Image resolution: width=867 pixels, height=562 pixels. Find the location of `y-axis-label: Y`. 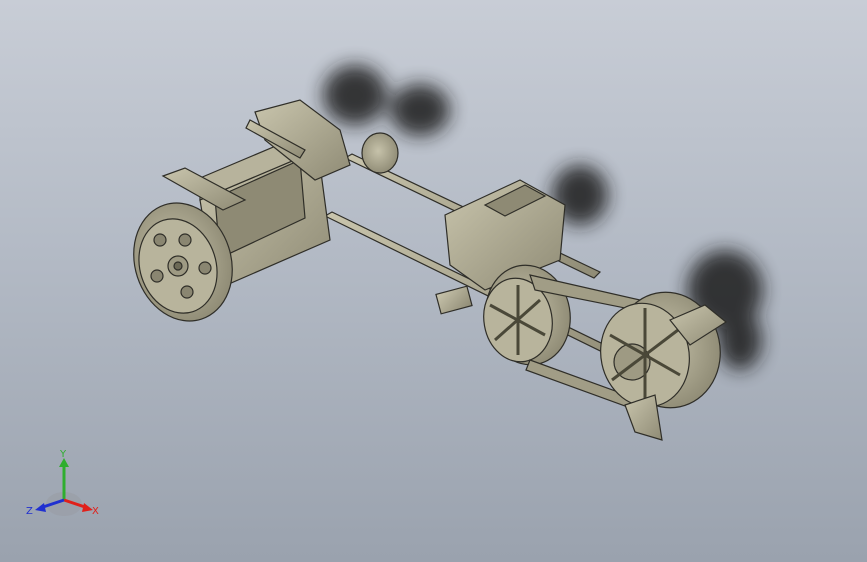

y-axis-label: Y is located at coordinates (63, 454).